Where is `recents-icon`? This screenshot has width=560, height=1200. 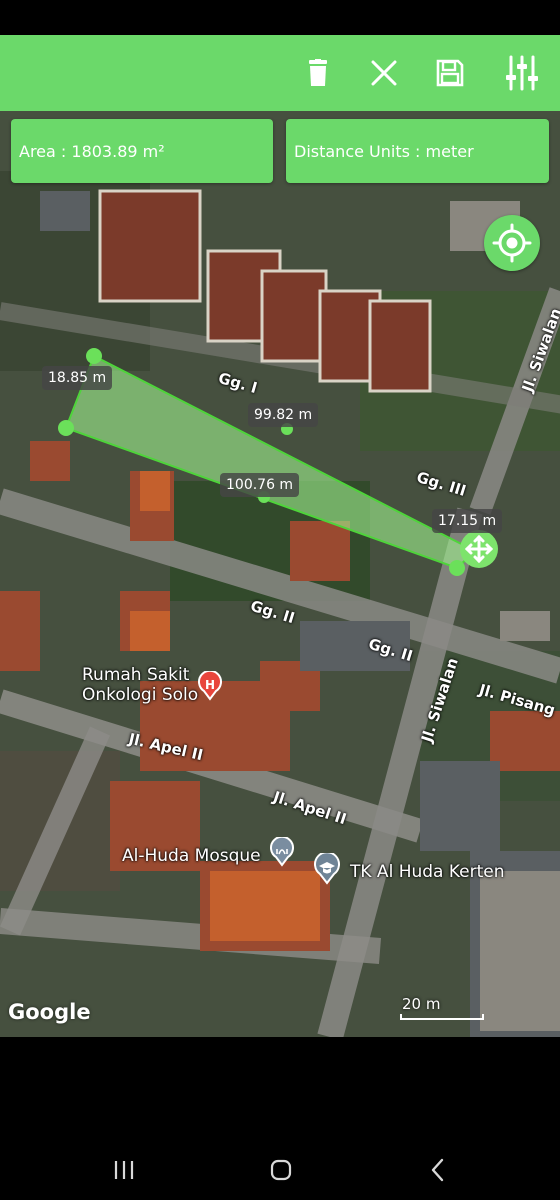 recents-icon is located at coordinates (124, 1170).